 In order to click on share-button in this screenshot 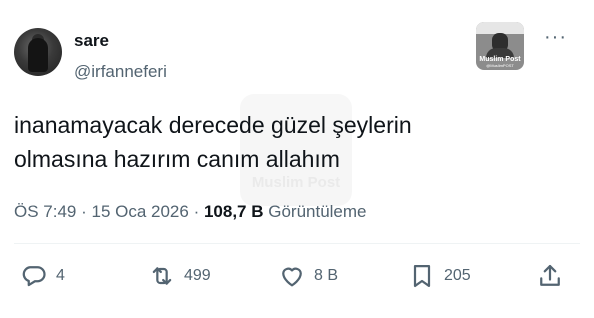, I will do `click(550, 276)`.